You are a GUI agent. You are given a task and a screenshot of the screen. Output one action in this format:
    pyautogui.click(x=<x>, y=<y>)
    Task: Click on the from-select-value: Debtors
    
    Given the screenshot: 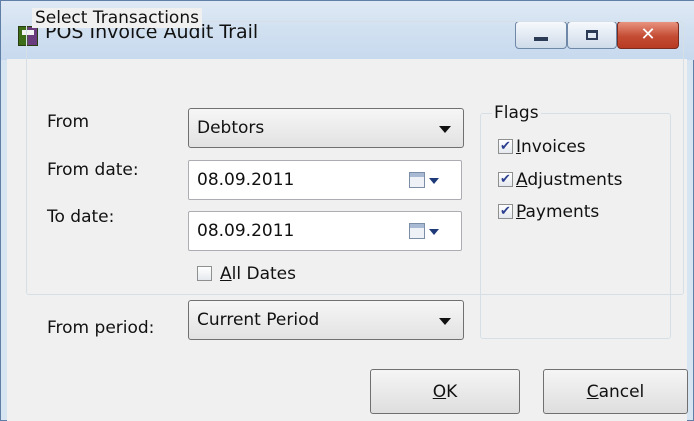 What is the action you would take?
    pyautogui.click(x=231, y=128)
    